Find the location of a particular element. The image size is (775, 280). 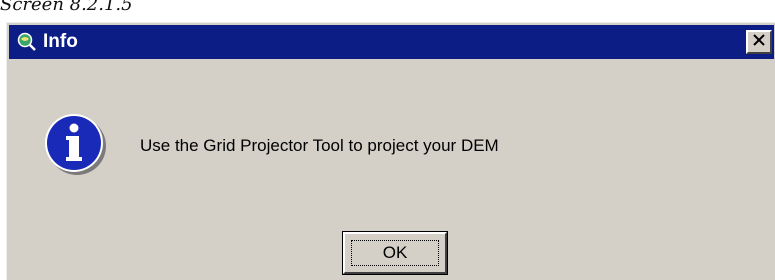

magnifier-globe-icon is located at coordinates (27, 42).